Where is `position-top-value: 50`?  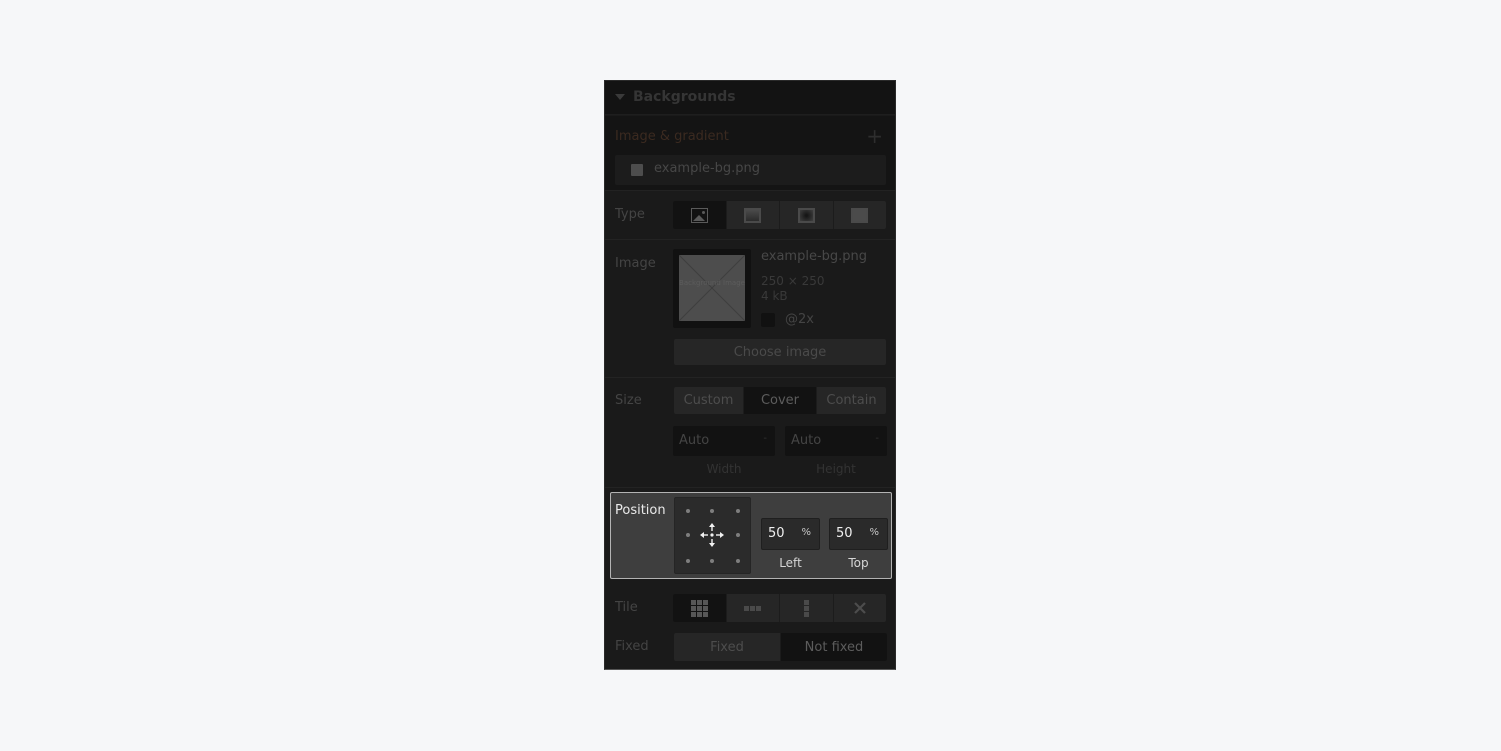
position-top-value: 50 is located at coordinates (844, 533).